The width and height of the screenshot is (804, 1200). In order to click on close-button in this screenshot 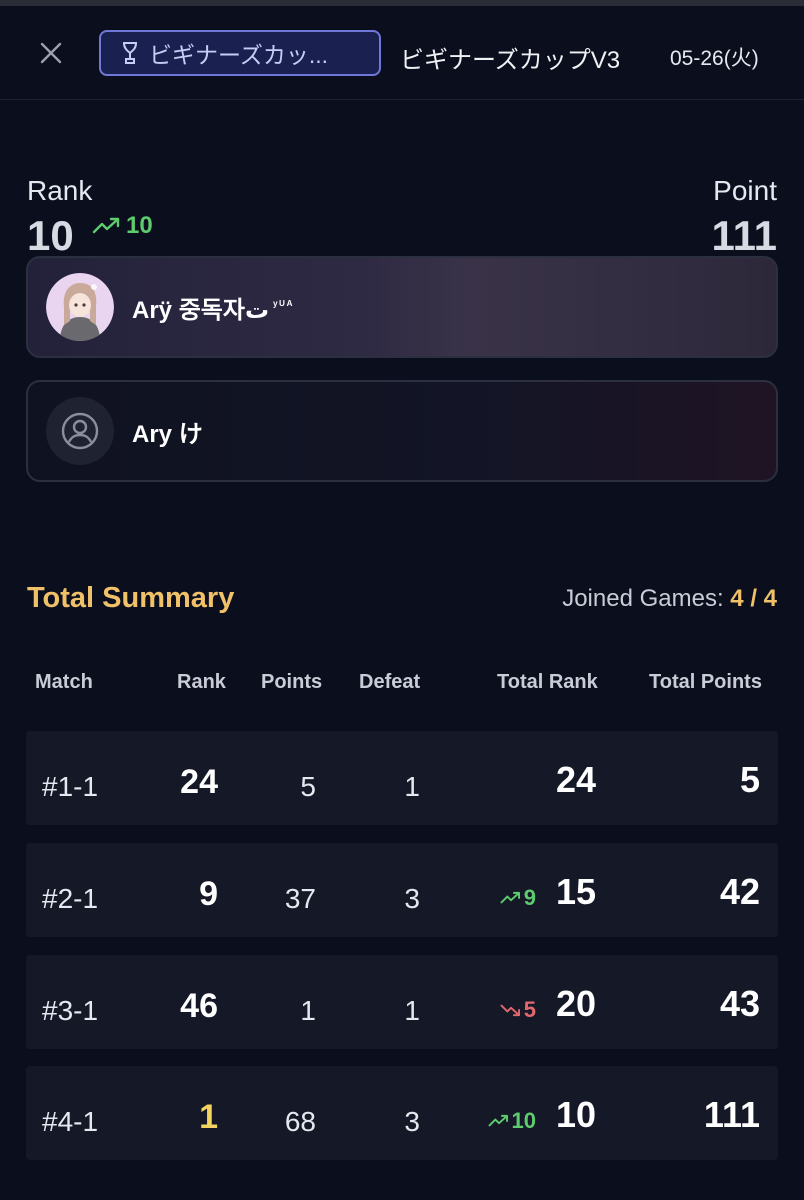, I will do `click(51, 53)`.